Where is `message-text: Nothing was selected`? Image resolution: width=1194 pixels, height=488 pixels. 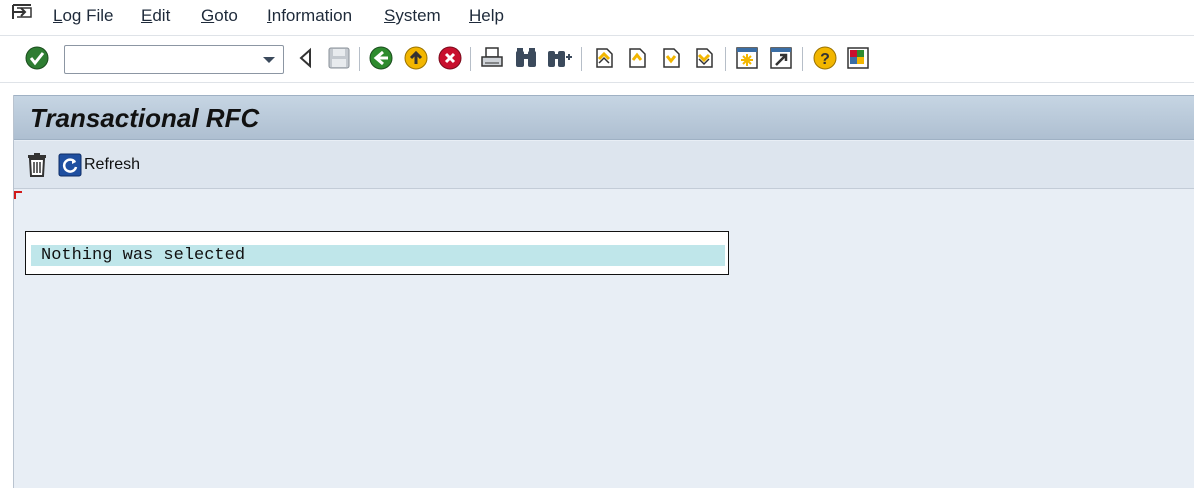 message-text: Nothing was selected is located at coordinates (143, 255).